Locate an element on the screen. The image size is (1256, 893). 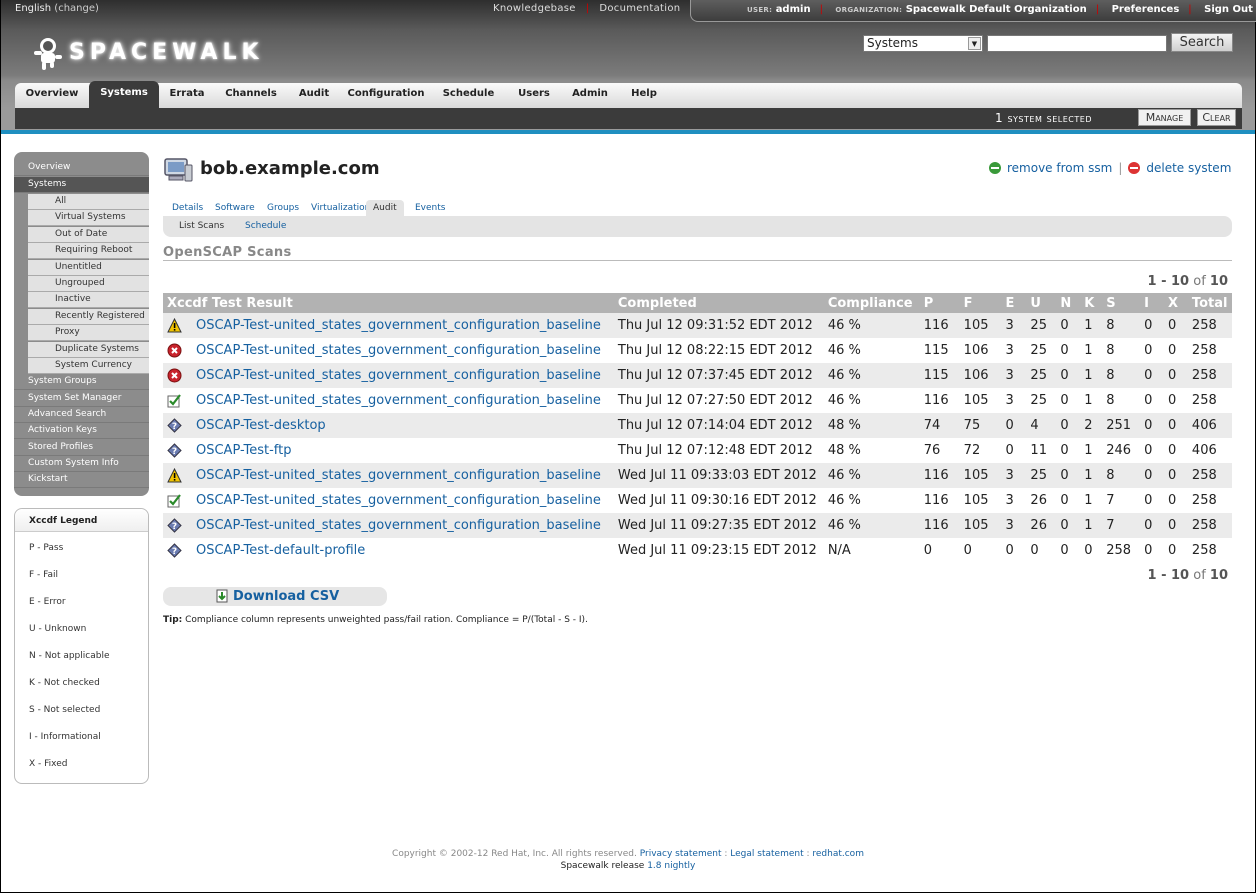
tab-events: Events is located at coordinates (430, 208).